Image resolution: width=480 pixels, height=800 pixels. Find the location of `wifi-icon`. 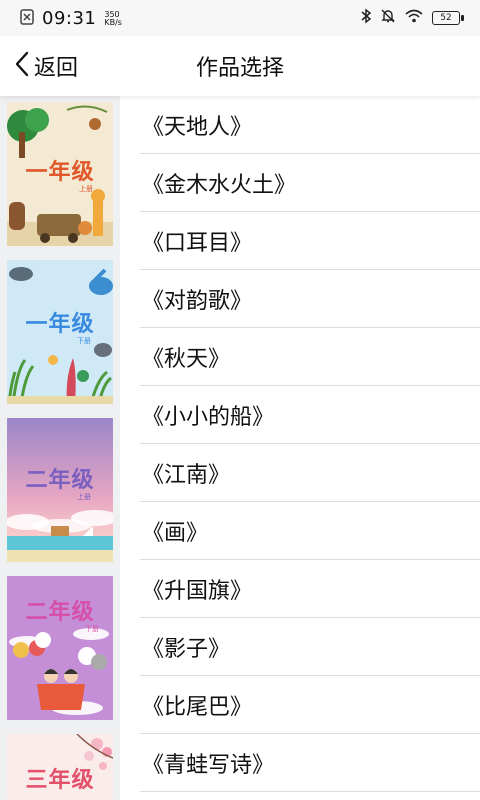

wifi-icon is located at coordinates (414, 18).